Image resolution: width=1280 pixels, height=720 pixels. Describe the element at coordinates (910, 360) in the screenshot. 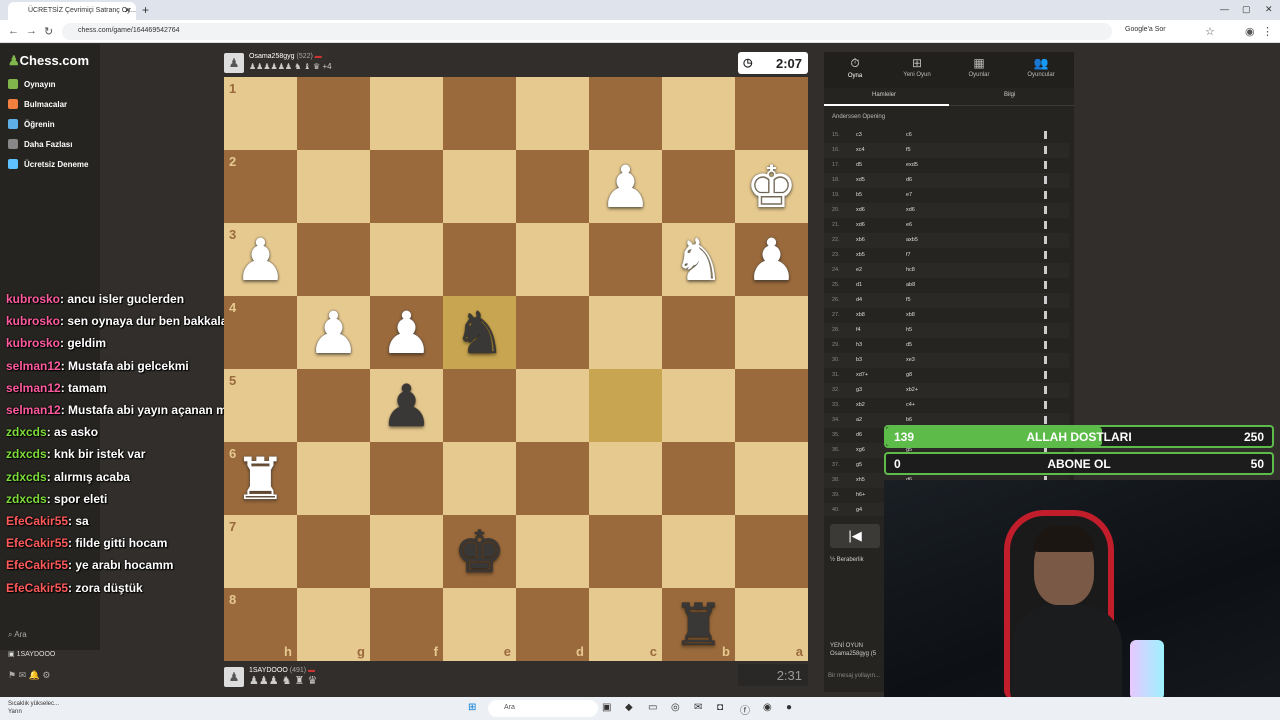

I see `black-move: xe3` at that location.